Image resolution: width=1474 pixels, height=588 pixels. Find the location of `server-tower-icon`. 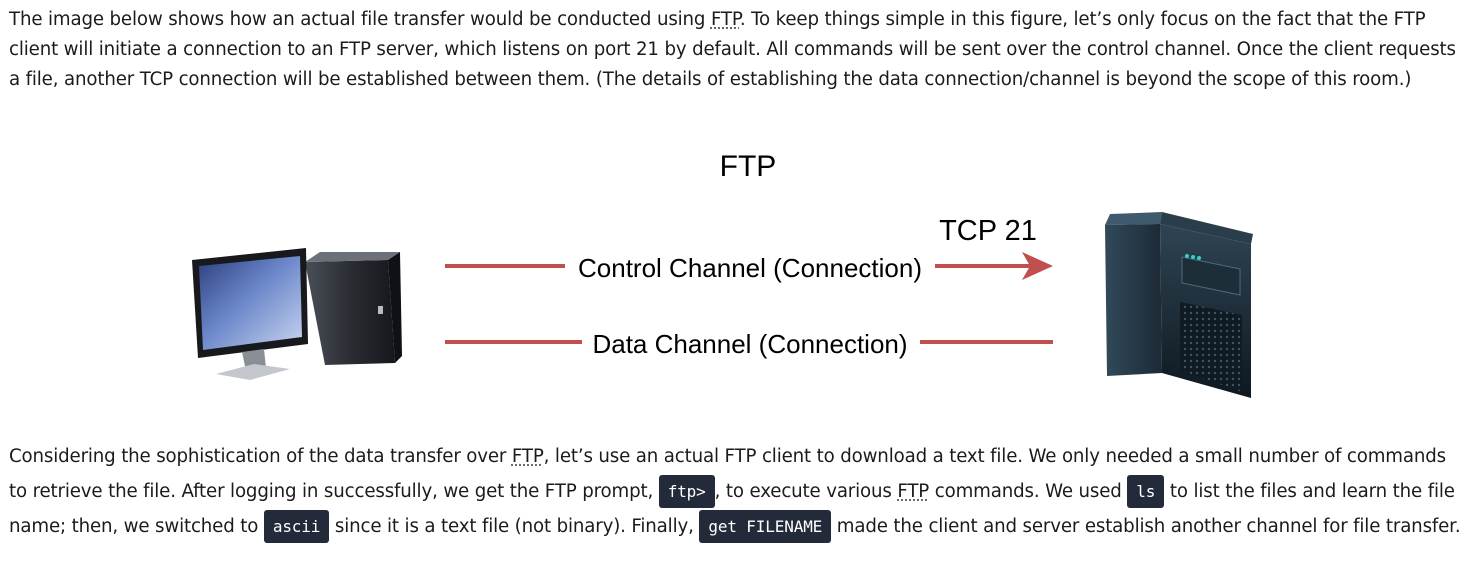

server-tower-icon is located at coordinates (1179, 305).